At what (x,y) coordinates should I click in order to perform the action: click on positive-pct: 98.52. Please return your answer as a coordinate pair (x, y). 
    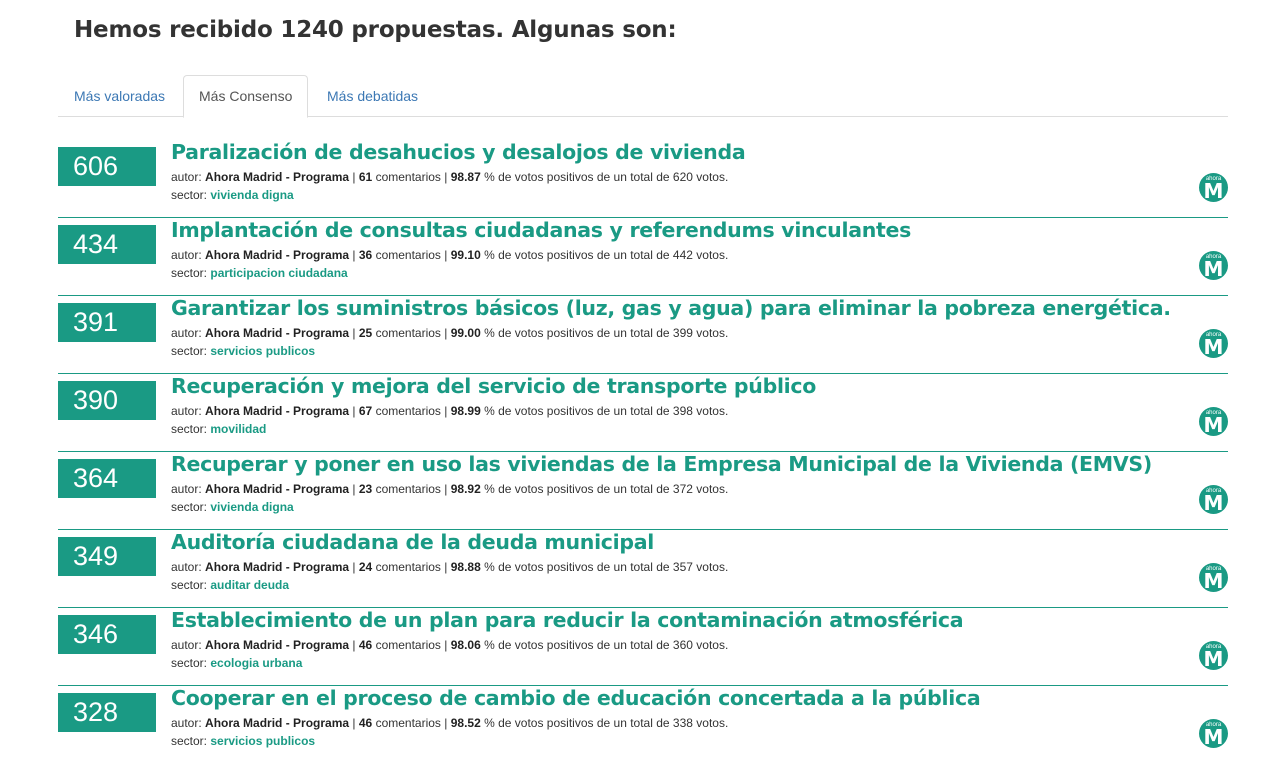
    Looking at the image, I should click on (465, 723).